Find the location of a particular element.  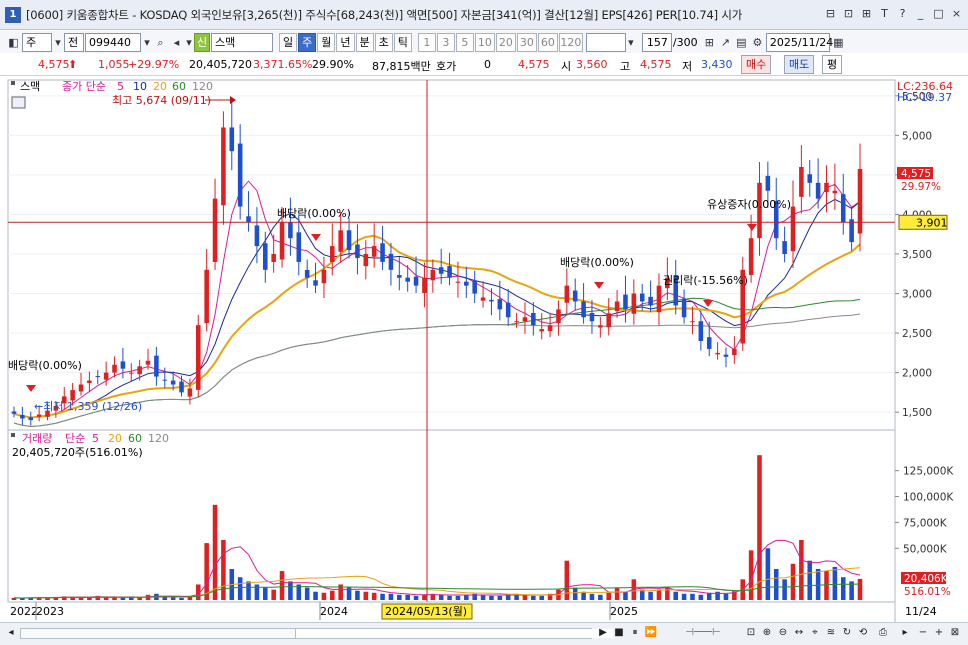

period-second: 초 is located at coordinates (383, 42).